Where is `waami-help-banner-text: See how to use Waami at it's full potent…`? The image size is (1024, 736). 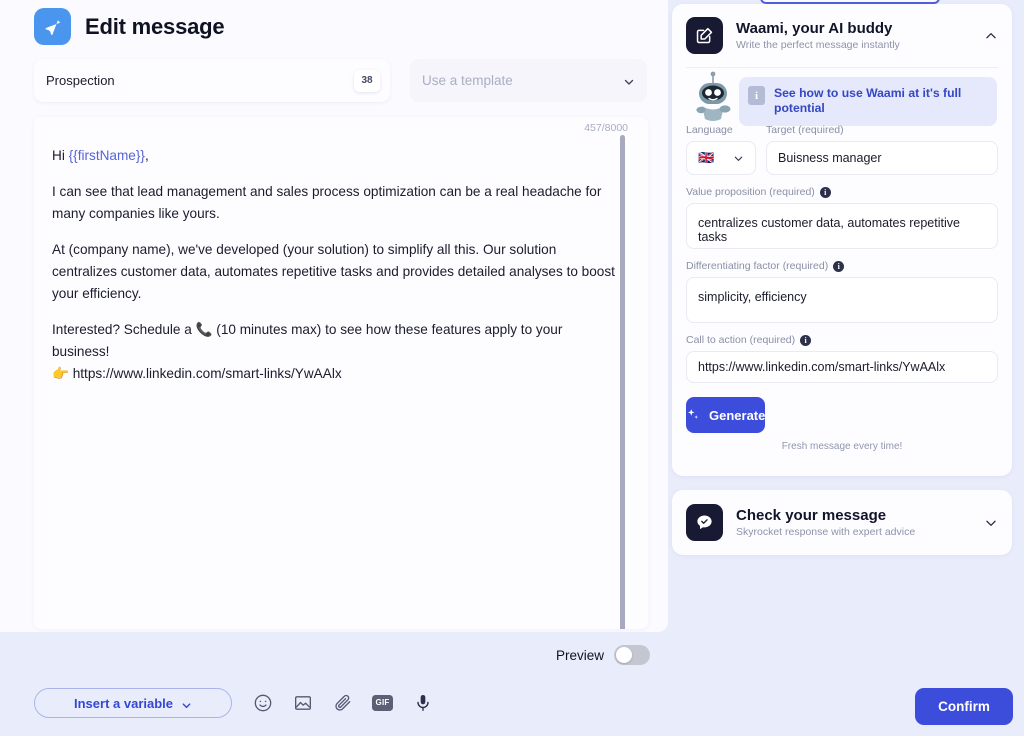 waami-help-banner-text: See how to use Waami at it's full potent… is located at coordinates (868, 101).